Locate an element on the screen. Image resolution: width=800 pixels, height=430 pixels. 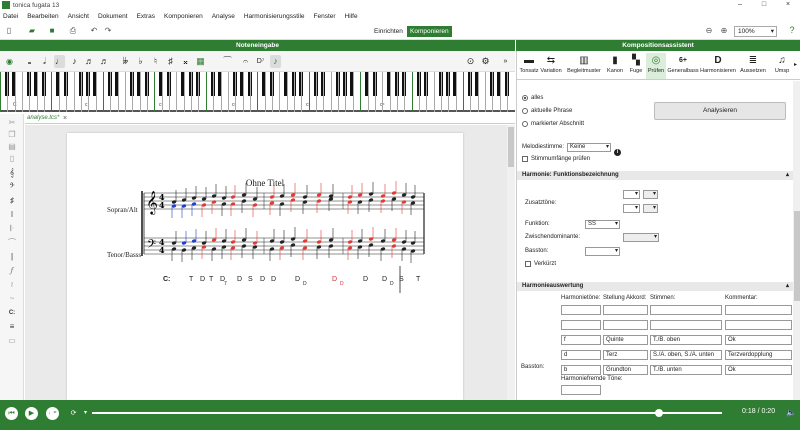
thirtysecond-note-icon: ♬ is located at coordinates (104, 61).